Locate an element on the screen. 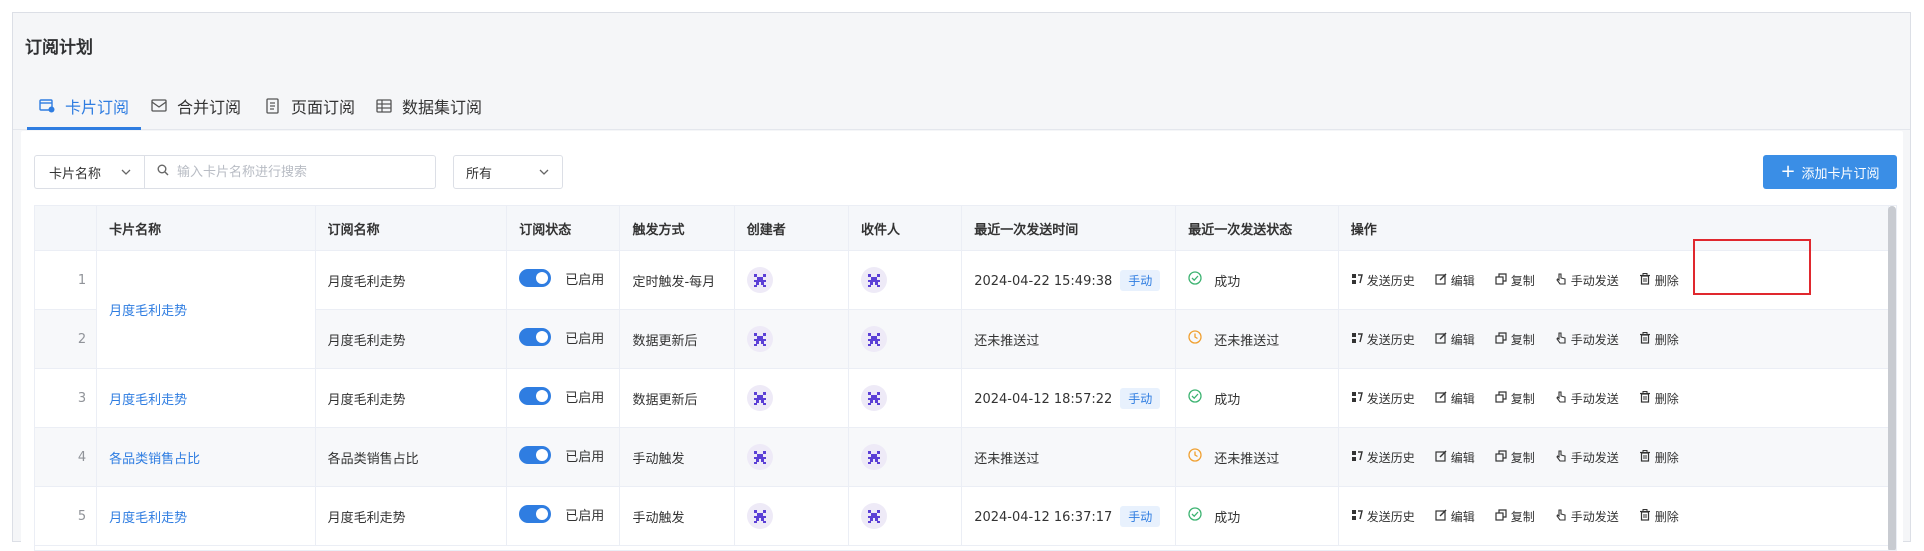  last-send-time-cell: 2024-04-12 18:57:22 手动 is located at coordinates (1069, 398).